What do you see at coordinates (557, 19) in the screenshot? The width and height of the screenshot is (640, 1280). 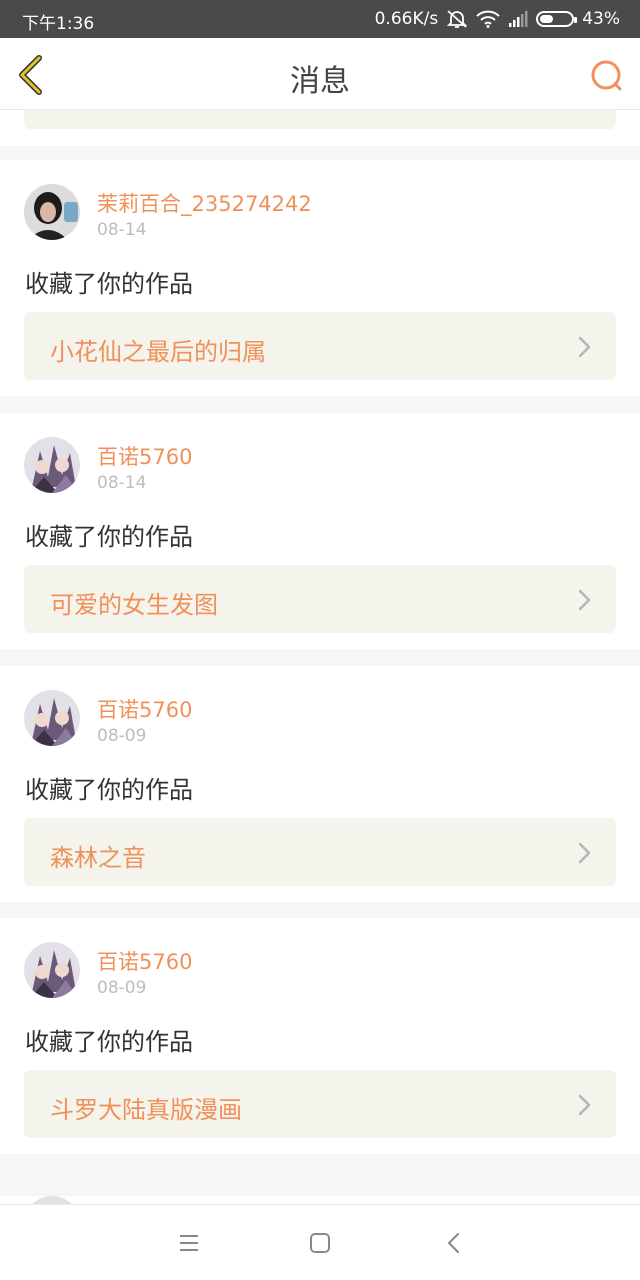 I see `battery-icon` at bounding box center [557, 19].